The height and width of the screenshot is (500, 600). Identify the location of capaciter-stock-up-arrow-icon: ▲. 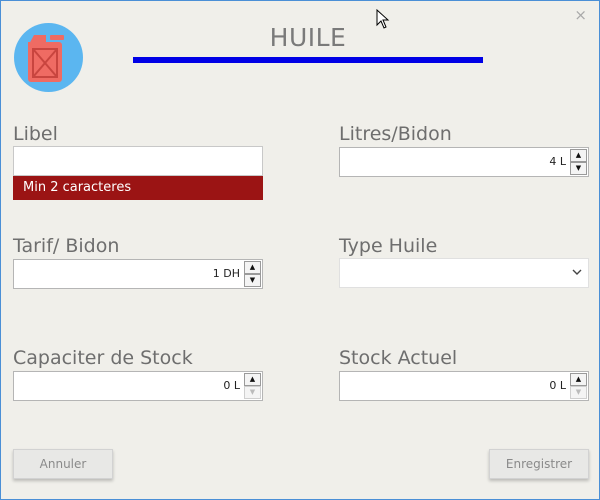
(252, 379).